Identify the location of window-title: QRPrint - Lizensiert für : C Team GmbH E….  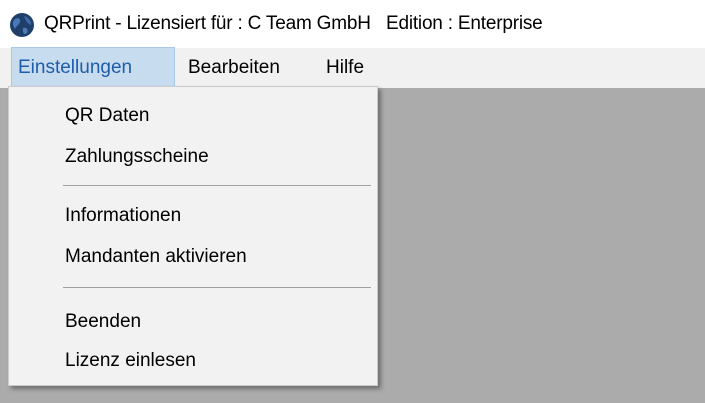
(293, 23).